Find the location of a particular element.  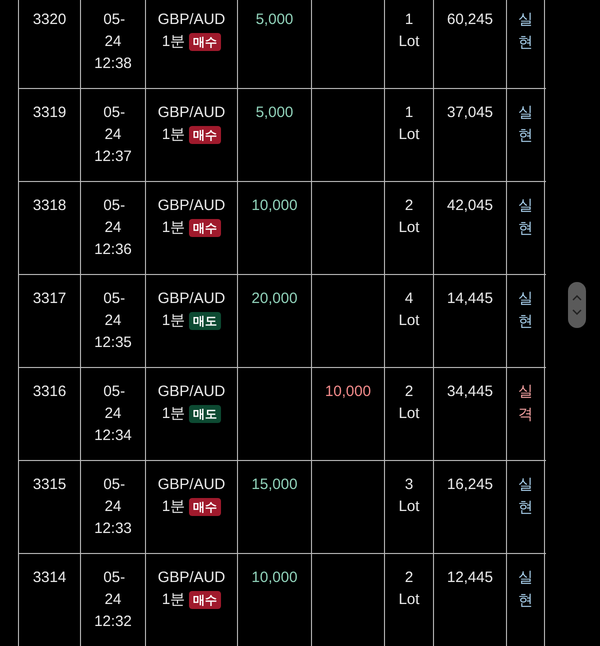

loss-amount: 10,000 is located at coordinates (348, 392).